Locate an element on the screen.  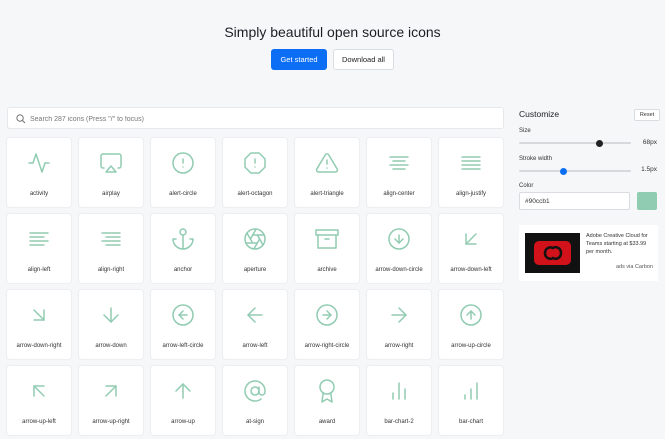
align-justify-icon is located at coordinates (471, 163).